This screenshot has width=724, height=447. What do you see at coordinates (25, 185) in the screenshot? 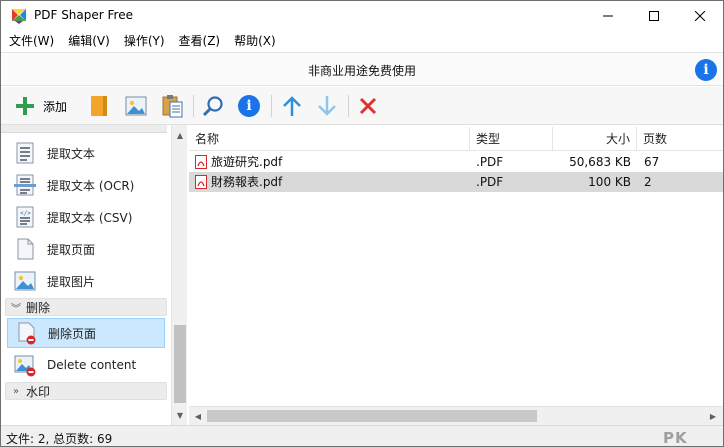
I see `ocr-scan-icon` at bounding box center [25, 185].